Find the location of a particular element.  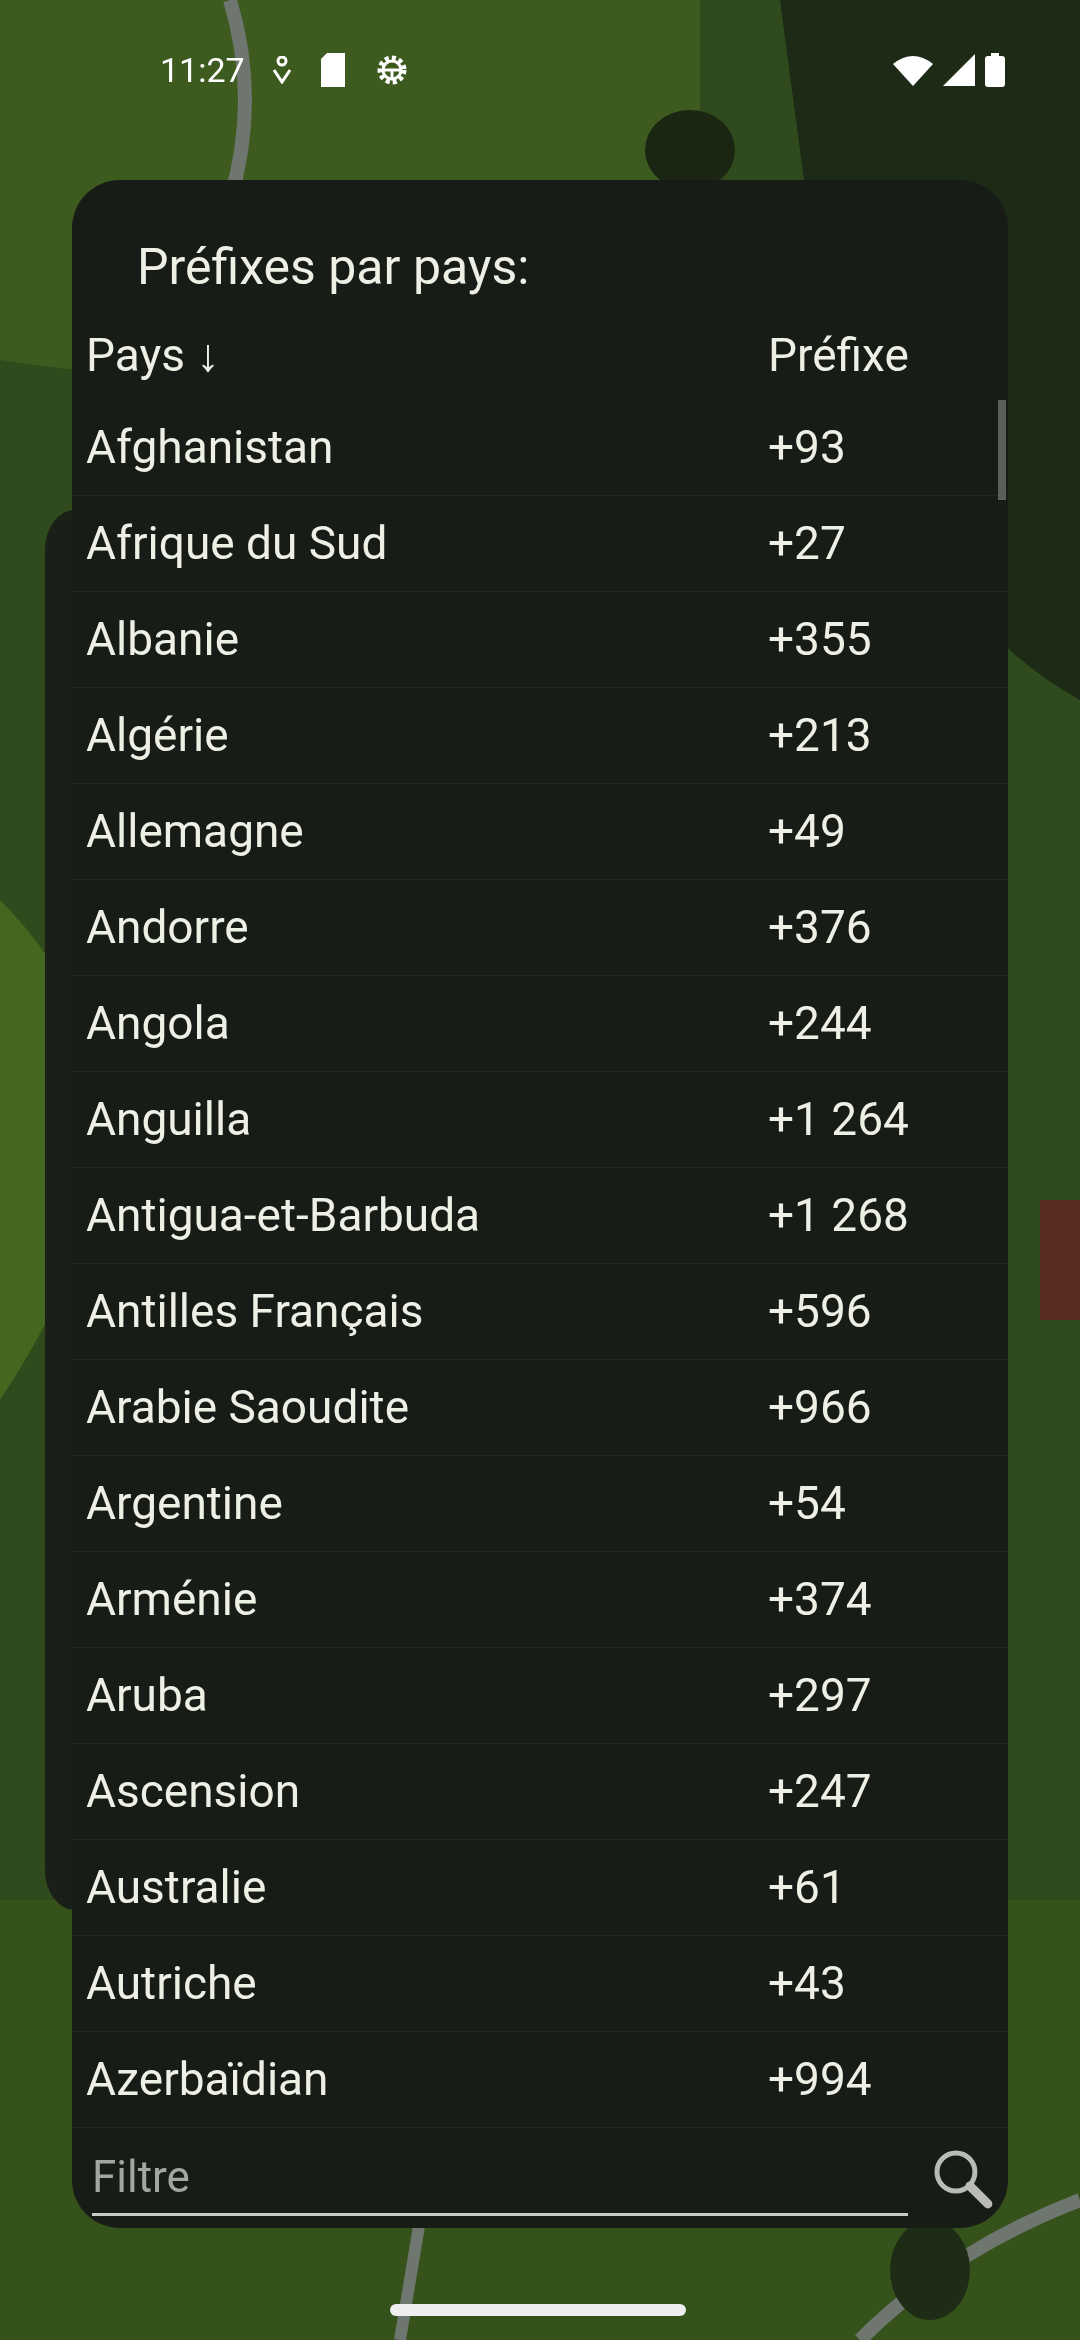

country-cell-text: Arabie Saoudite is located at coordinates (248, 1407).